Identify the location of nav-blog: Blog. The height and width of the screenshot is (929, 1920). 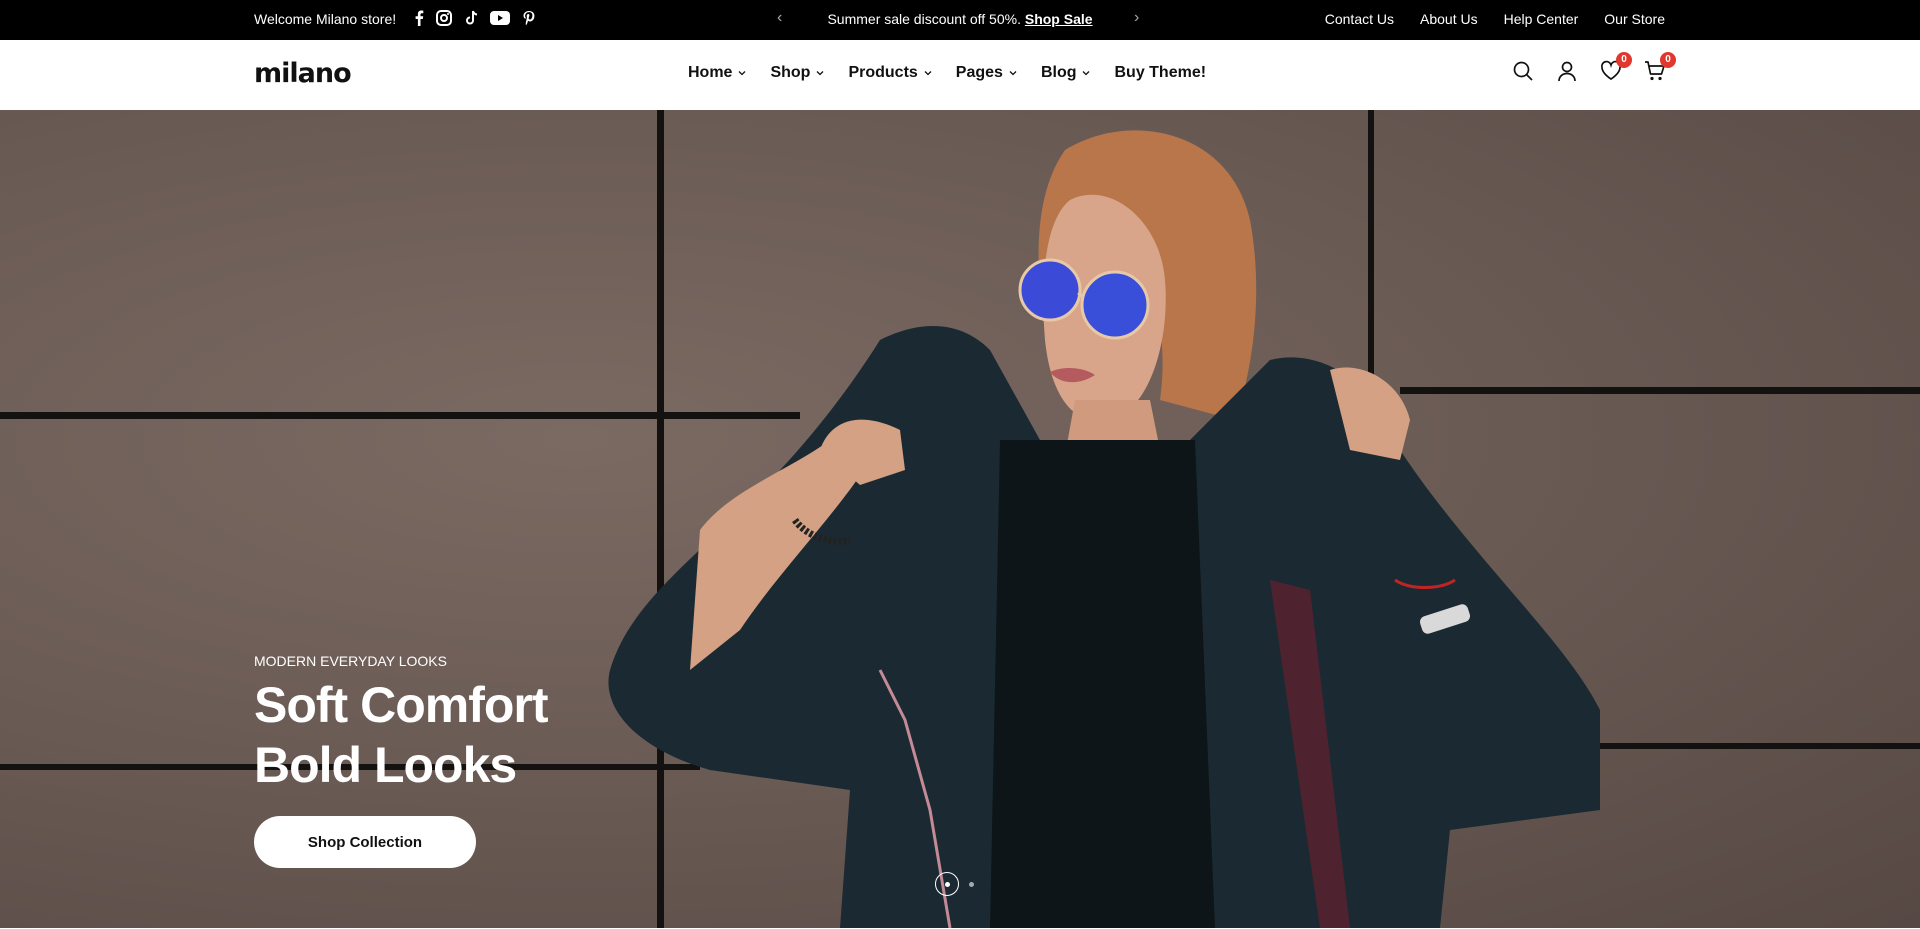
(1066, 73).